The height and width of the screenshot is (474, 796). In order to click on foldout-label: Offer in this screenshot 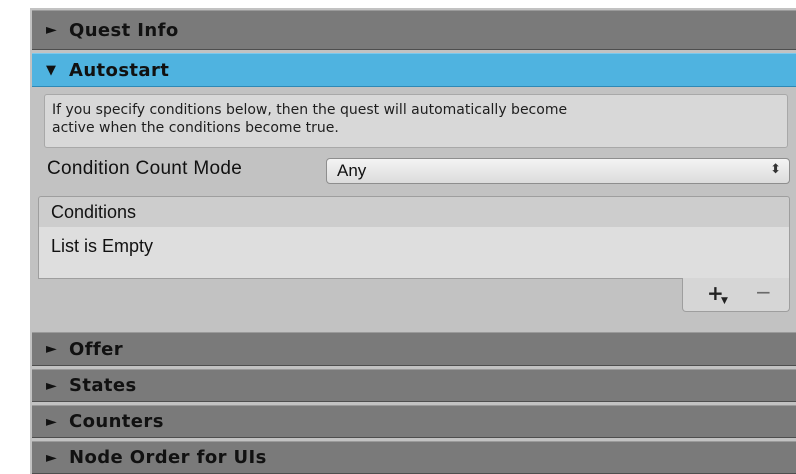, I will do `click(96, 349)`.